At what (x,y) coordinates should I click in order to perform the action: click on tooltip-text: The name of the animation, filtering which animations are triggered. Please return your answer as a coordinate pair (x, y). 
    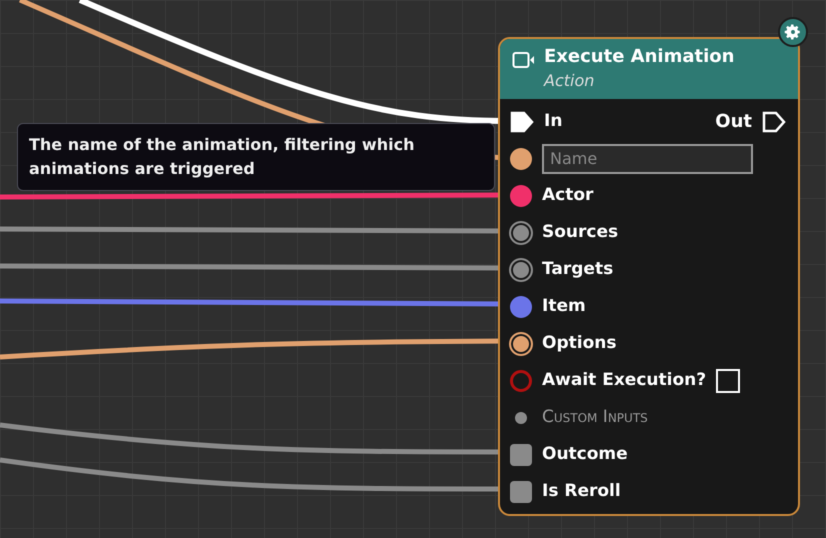
    Looking at the image, I should click on (222, 157).